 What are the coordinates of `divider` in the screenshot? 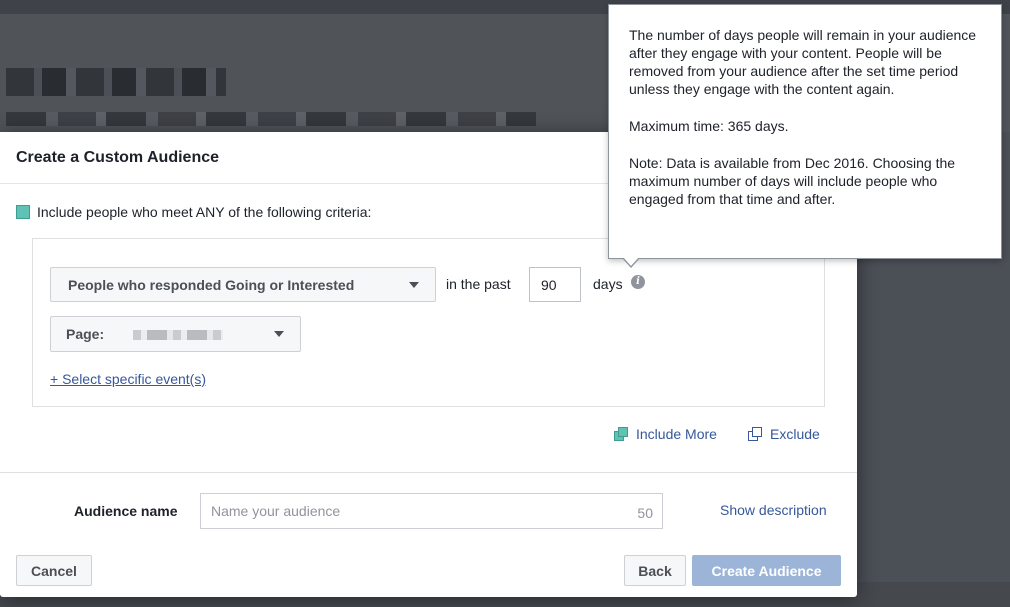 It's located at (428, 472).